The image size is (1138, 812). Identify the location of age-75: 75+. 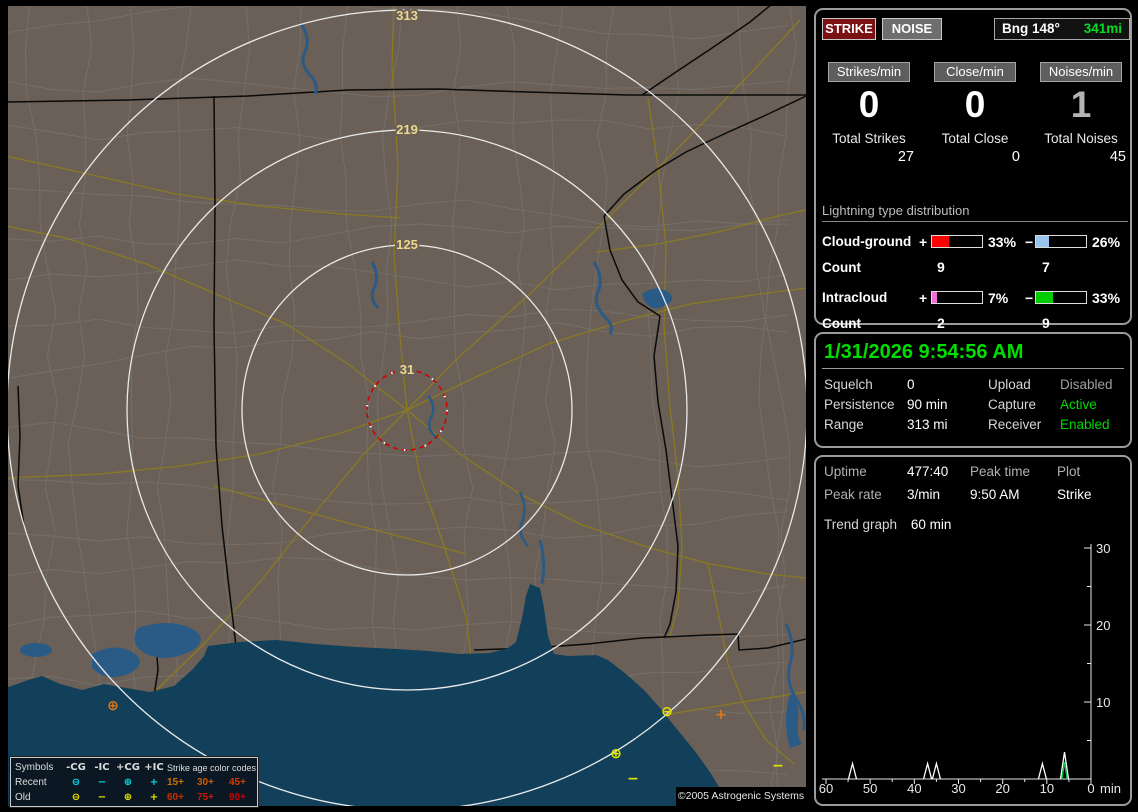
(205, 797).